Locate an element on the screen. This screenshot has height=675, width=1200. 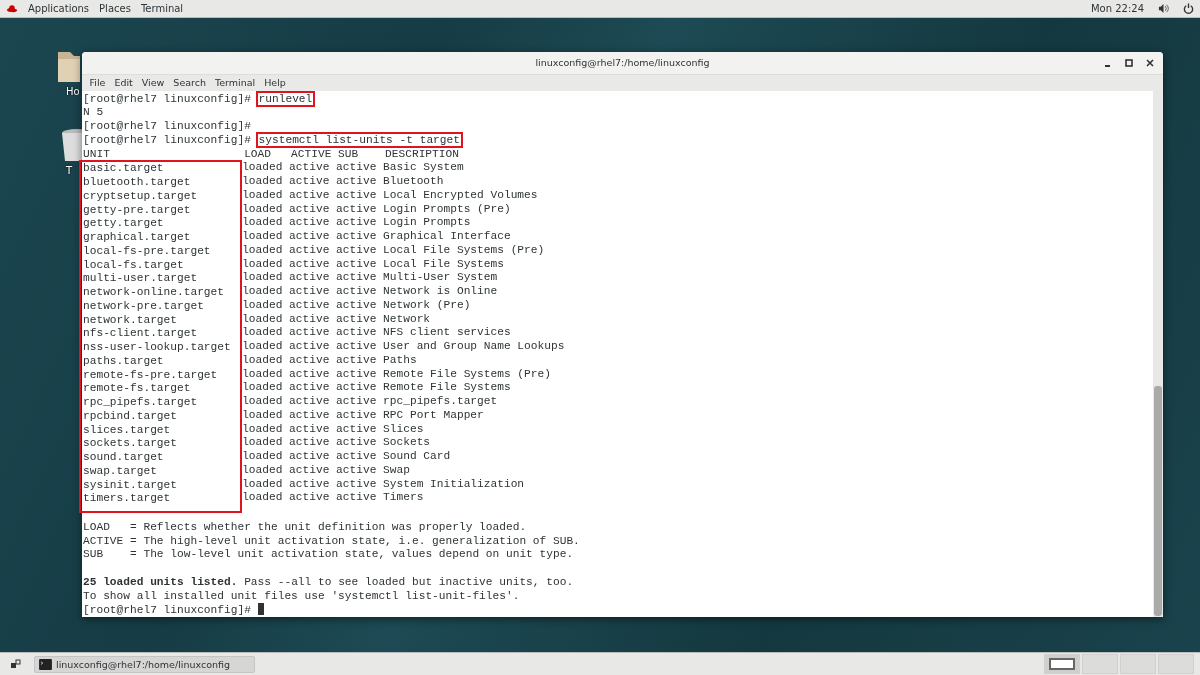
menu-item: File is located at coordinates (97, 83).